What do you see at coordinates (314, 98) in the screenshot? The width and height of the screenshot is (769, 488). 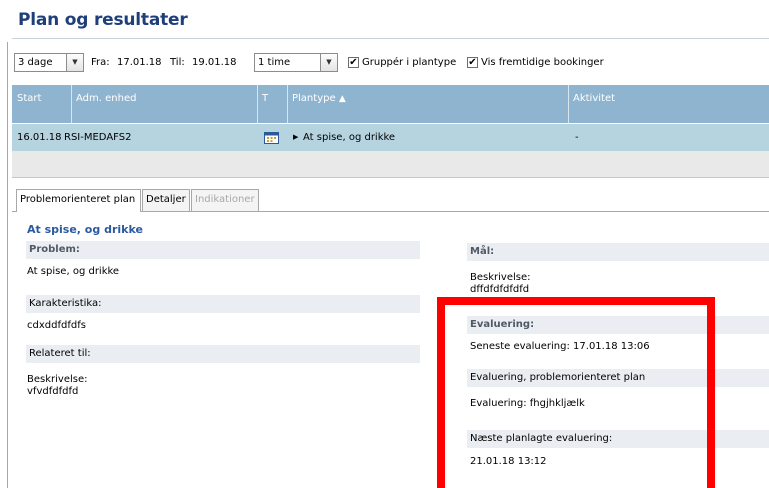 I see `plantype-header-label: Plantype` at bounding box center [314, 98].